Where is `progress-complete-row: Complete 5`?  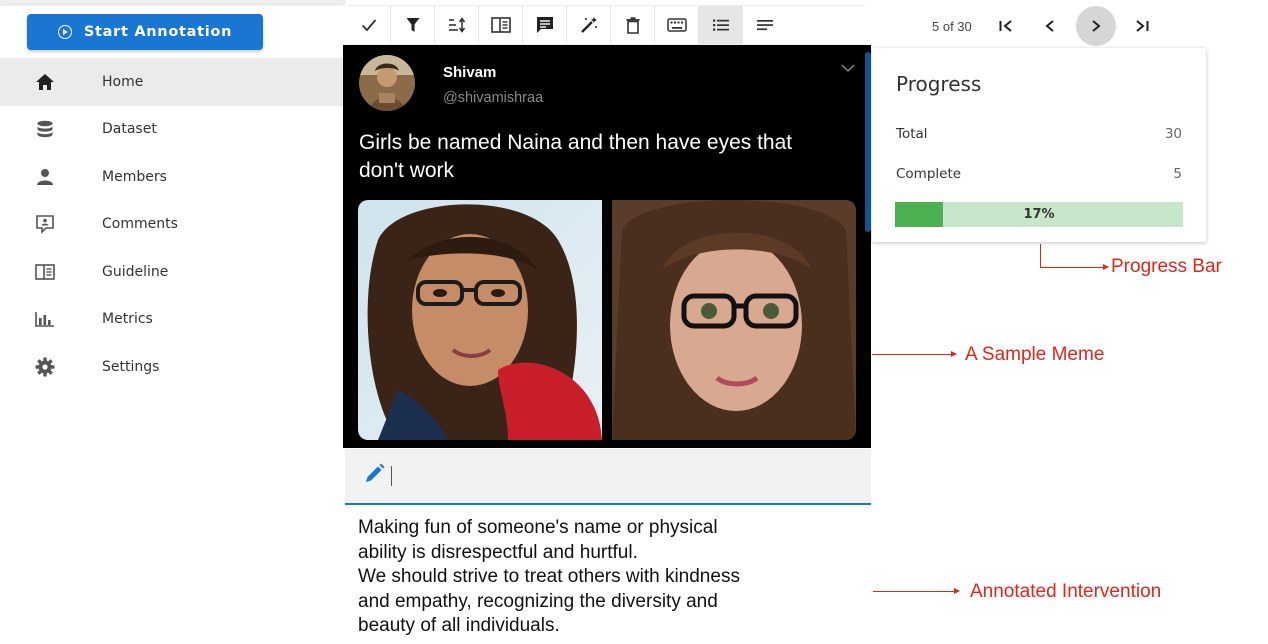
progress-complete-row: Complete 5 is located at coordinates (1039, 174).